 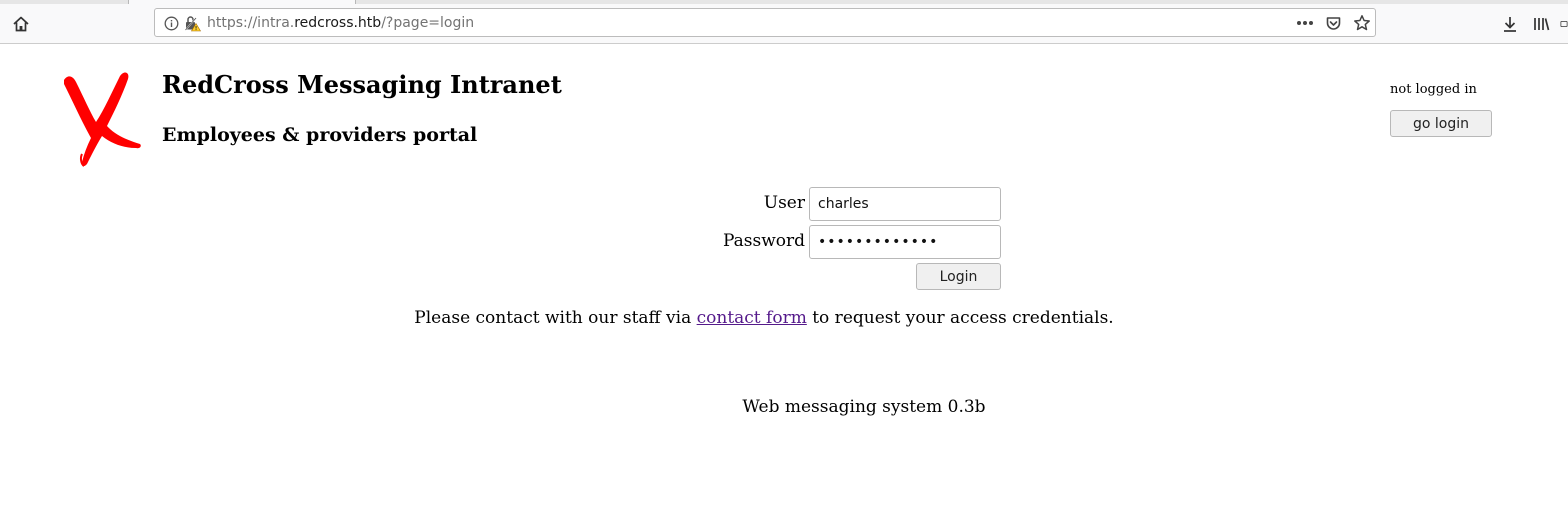 What do you see at coordinates (320, 135) in the screenshot?
I see `site-subtitle: Employees & providers portal` at bounding box center [320, 135].